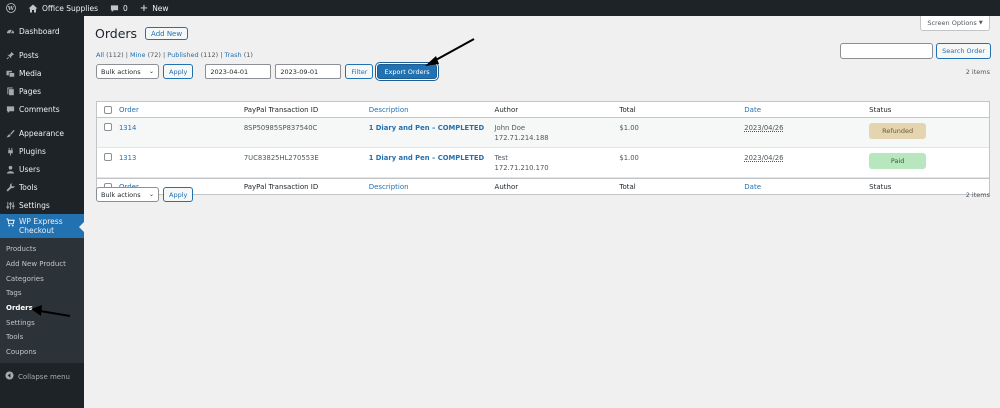 This screenshot has height=408, width=1000. I want to click on new-content-link: + New, so click(154, 8).